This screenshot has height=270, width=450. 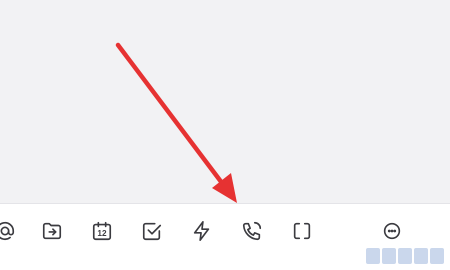 I want to click on folder-arrow-icon, so click(x=52, y=231).